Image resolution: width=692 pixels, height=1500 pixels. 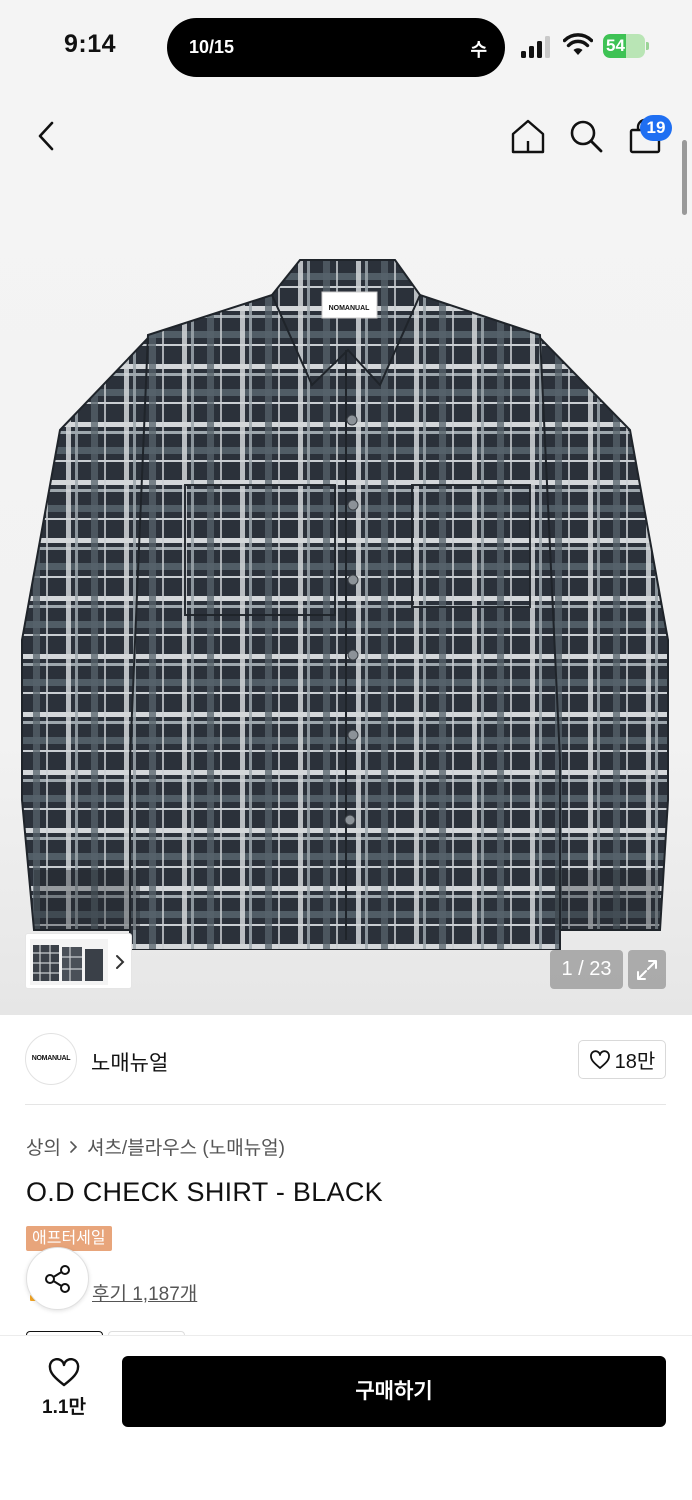 I want to click on wifi-icon, so click(x=578, y=44).